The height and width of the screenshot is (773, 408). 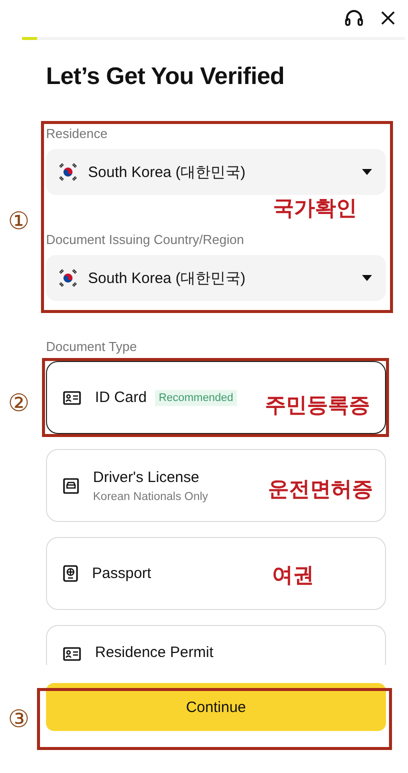 I want to click on passport-icon, so click(x=70, y=573).